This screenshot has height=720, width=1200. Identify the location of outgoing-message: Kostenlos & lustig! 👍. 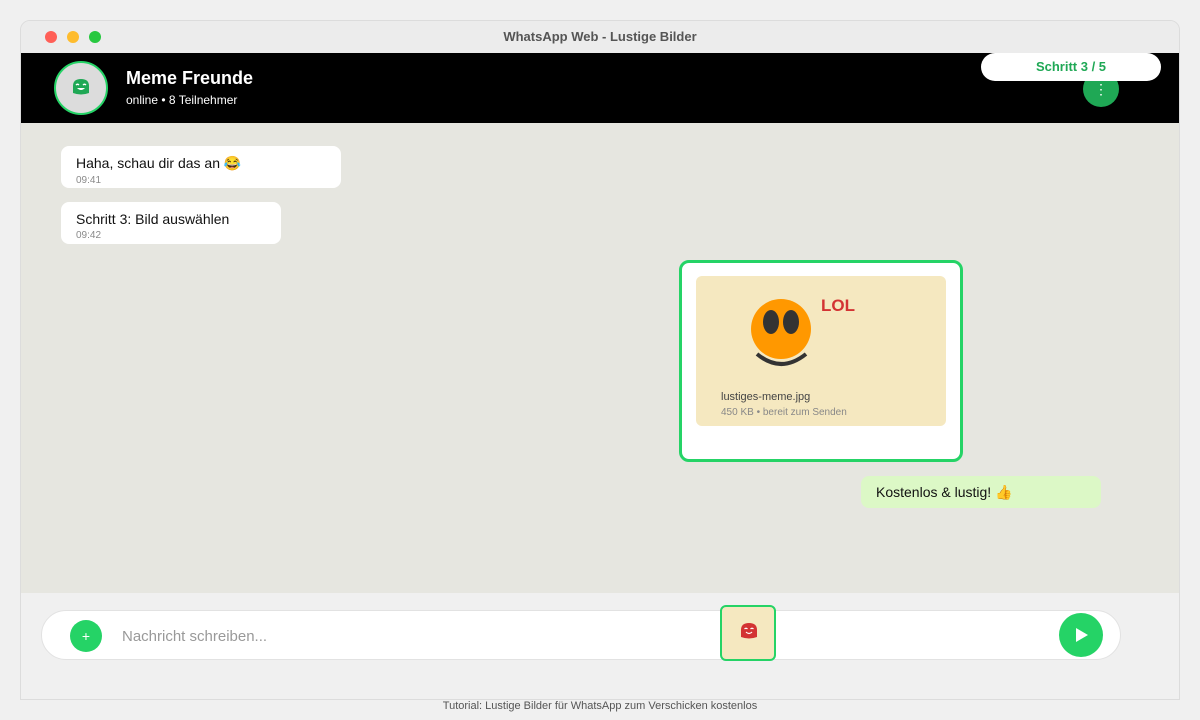
(981, 492).